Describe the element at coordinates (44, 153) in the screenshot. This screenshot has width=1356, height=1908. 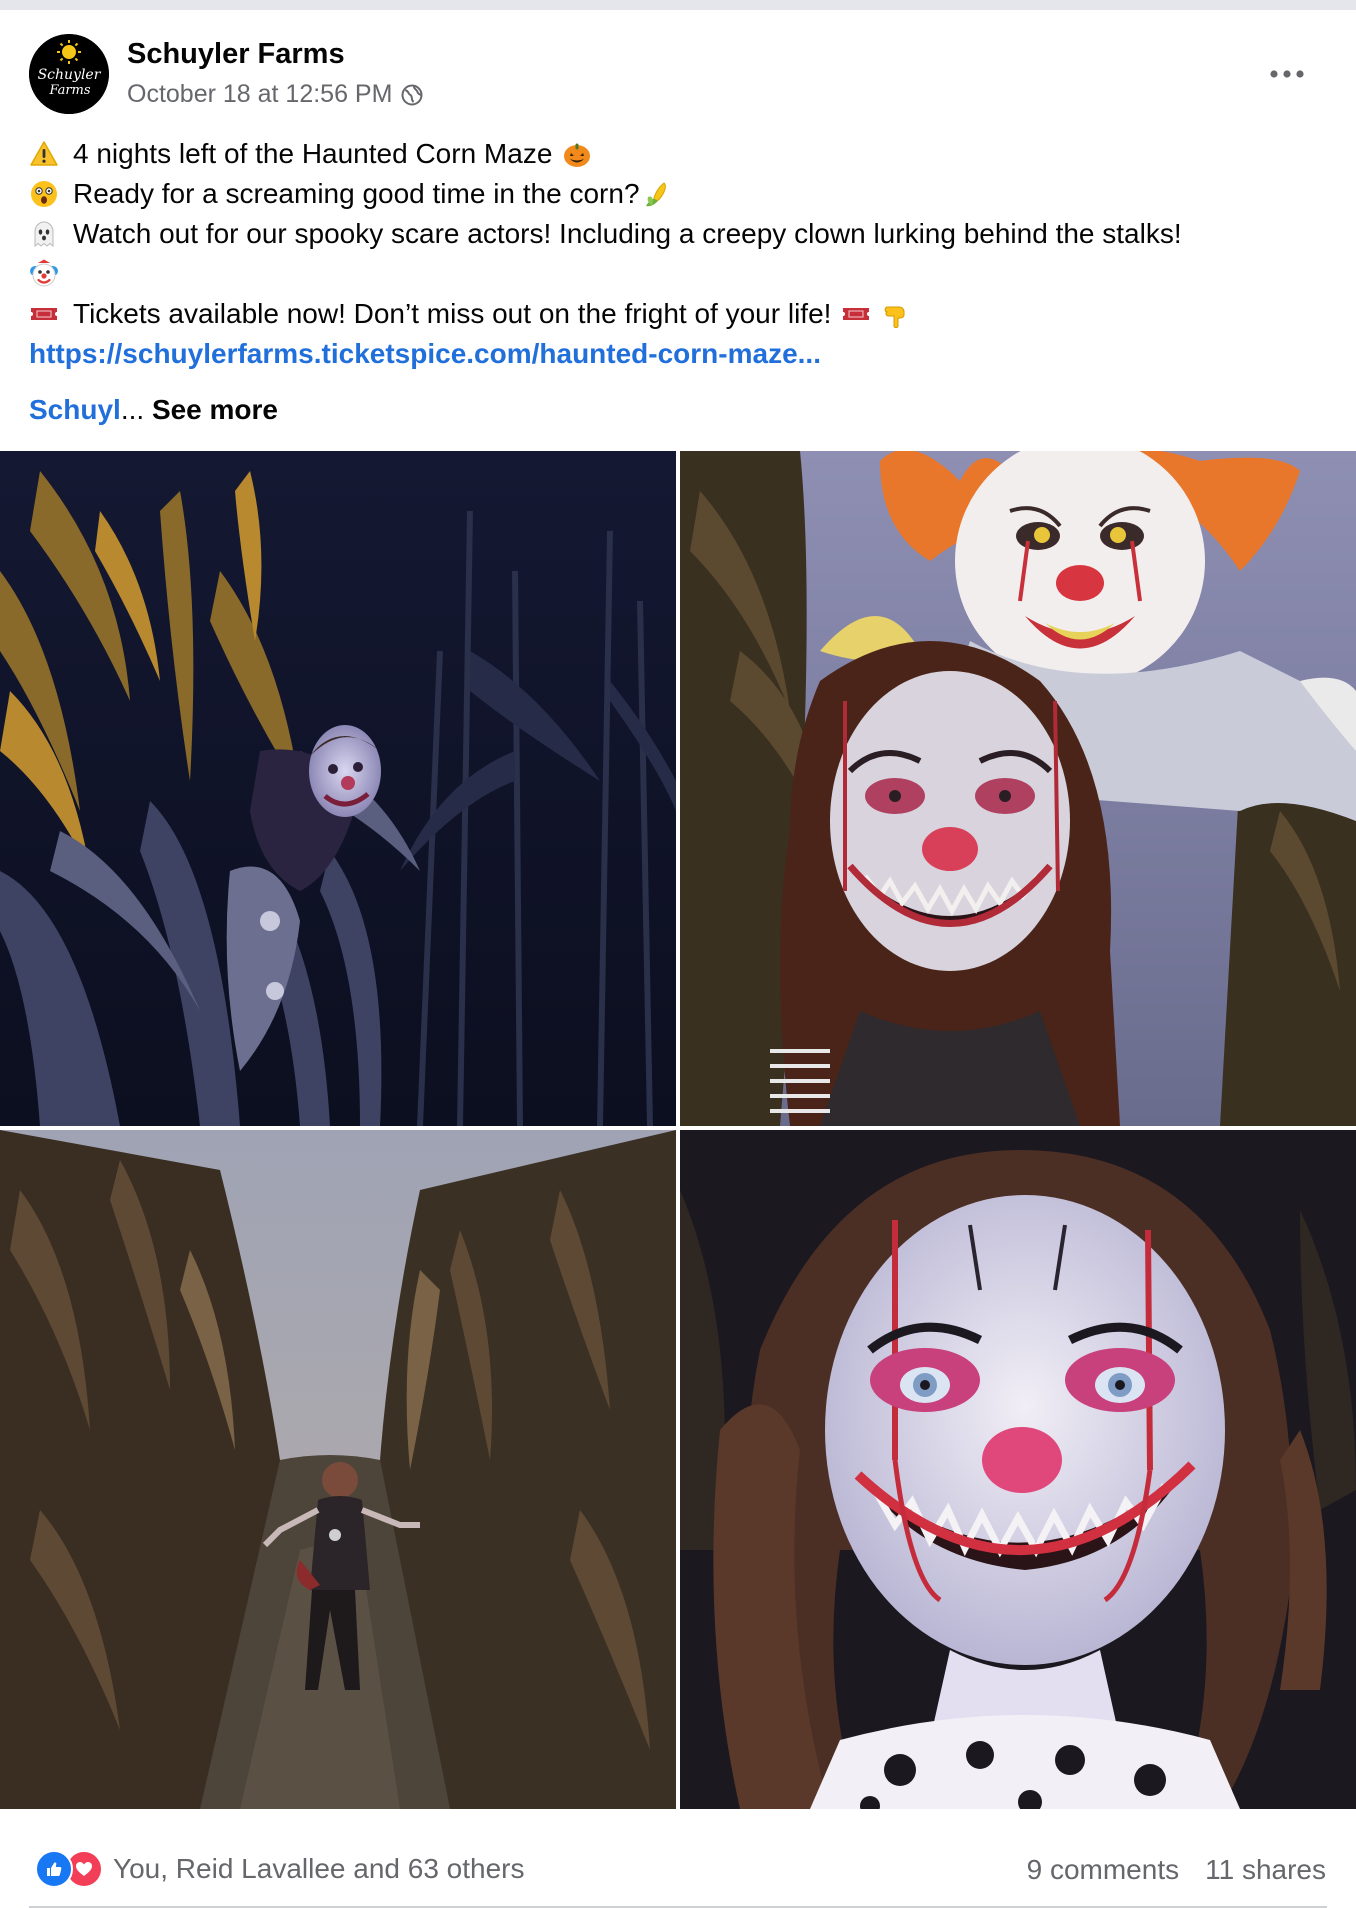
I see `warning-emoji` at that location.